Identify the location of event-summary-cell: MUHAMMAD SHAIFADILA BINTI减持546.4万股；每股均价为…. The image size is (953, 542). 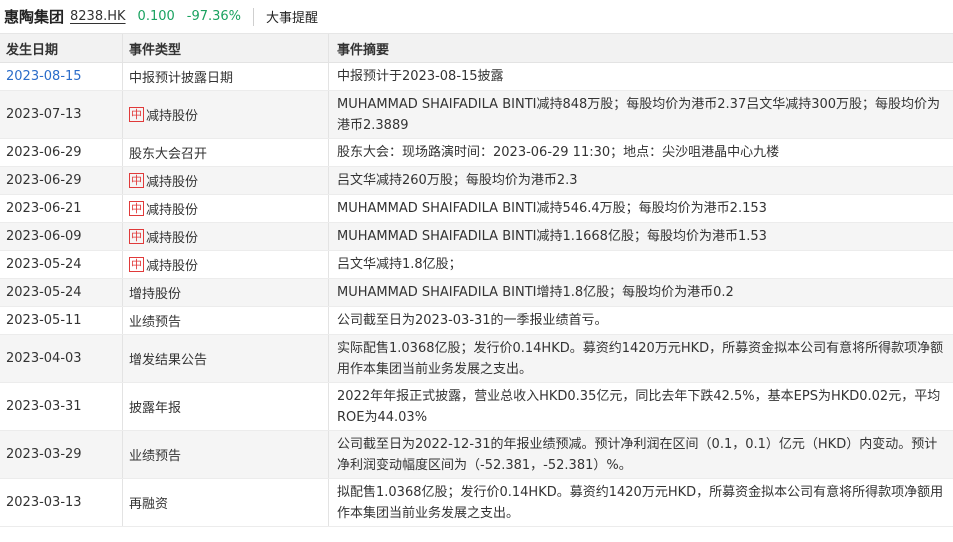
(640, 208).